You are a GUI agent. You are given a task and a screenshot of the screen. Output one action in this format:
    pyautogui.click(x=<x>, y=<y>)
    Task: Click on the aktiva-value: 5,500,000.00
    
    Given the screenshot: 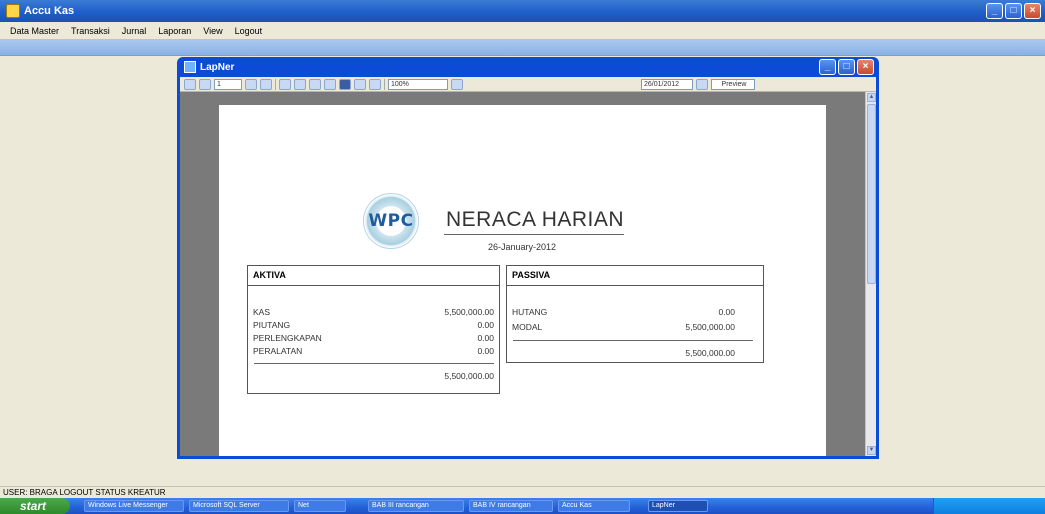 What is the action you would take?
    pyautogui.click(x=469, y=312)
    